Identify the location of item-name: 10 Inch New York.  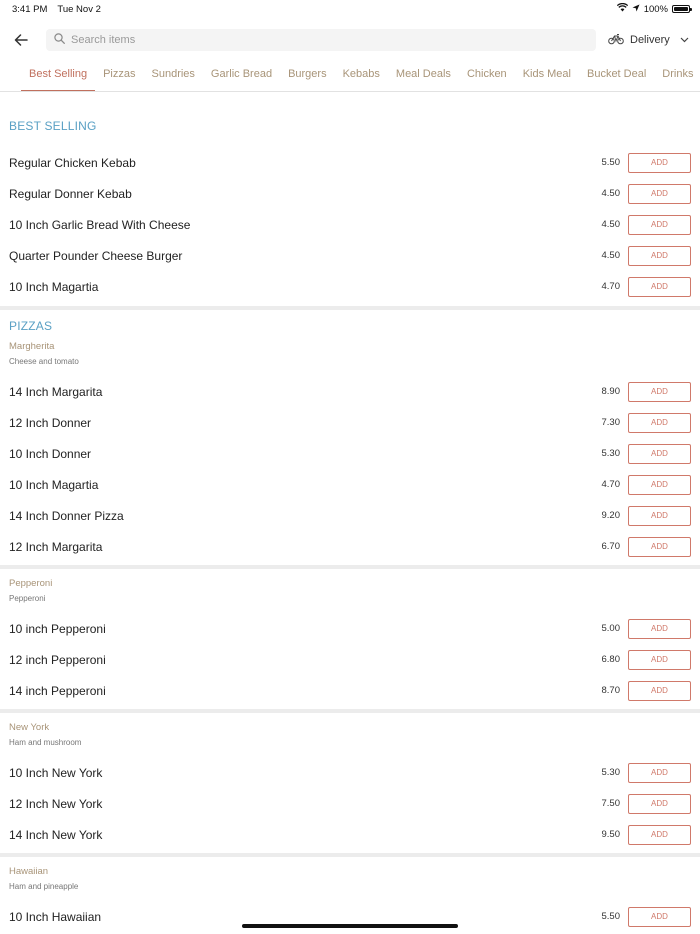
(56, 772).